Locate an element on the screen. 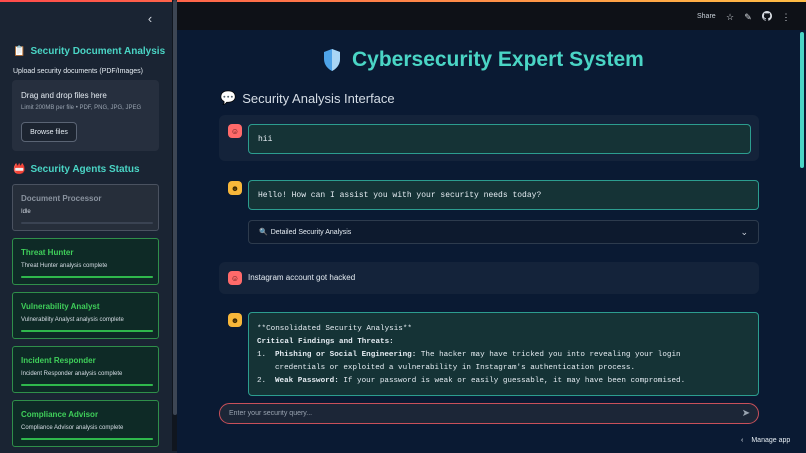 This screenshot has height=453, width=806. agent-status: Compliance Advisor analysis complete is located at coordinates (72, 428).